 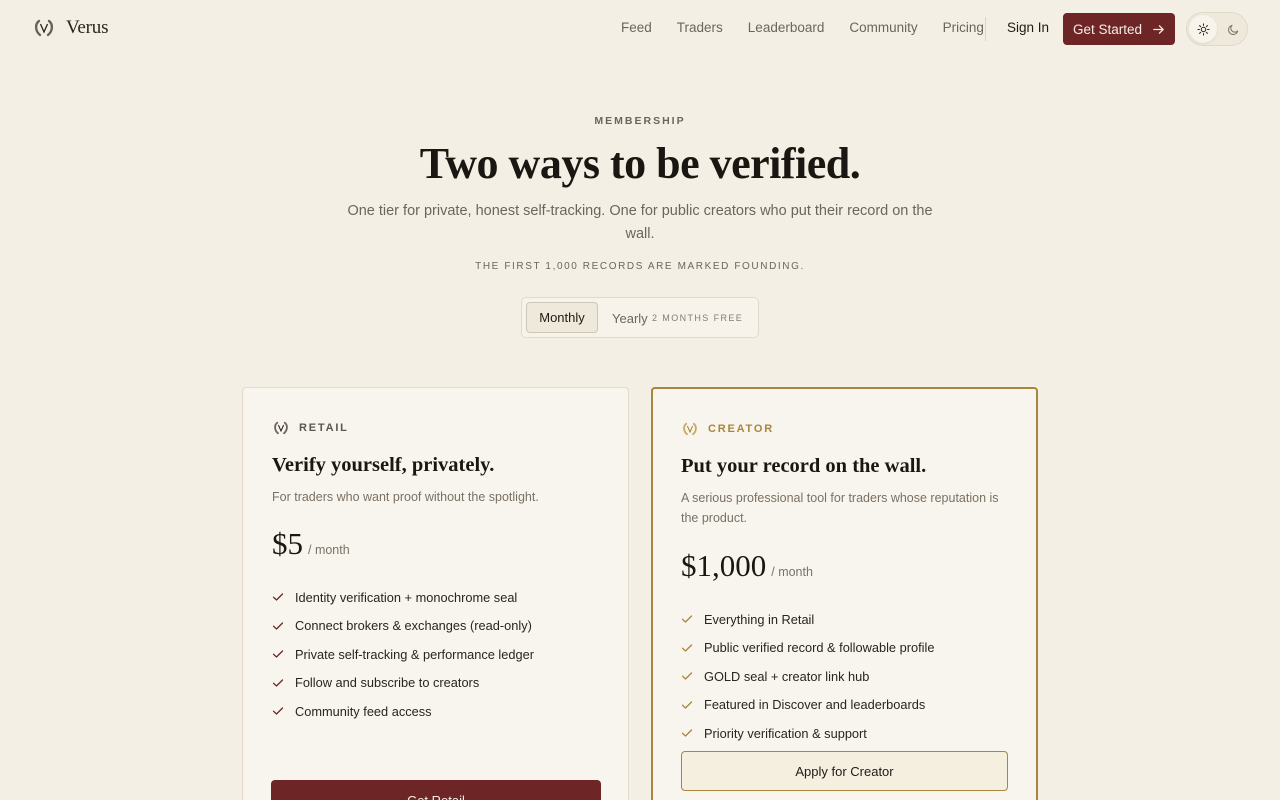 I want to click on feature-item: Priority verification & support, so click(x=807, y=733).